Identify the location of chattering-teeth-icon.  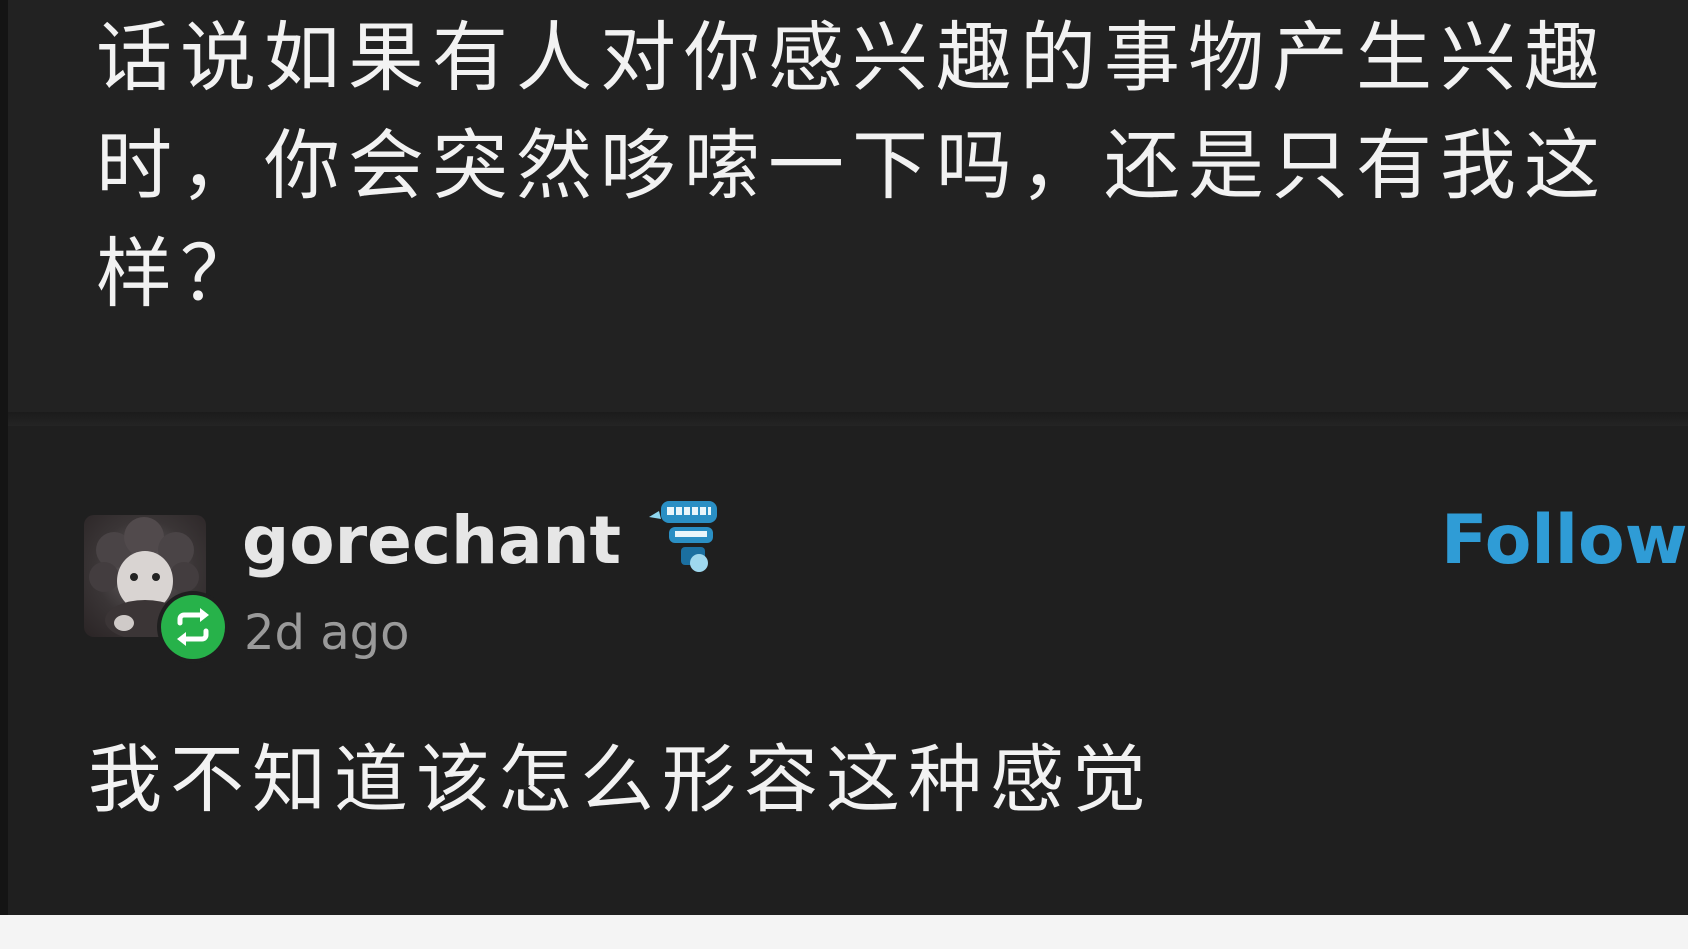
(686, 535).